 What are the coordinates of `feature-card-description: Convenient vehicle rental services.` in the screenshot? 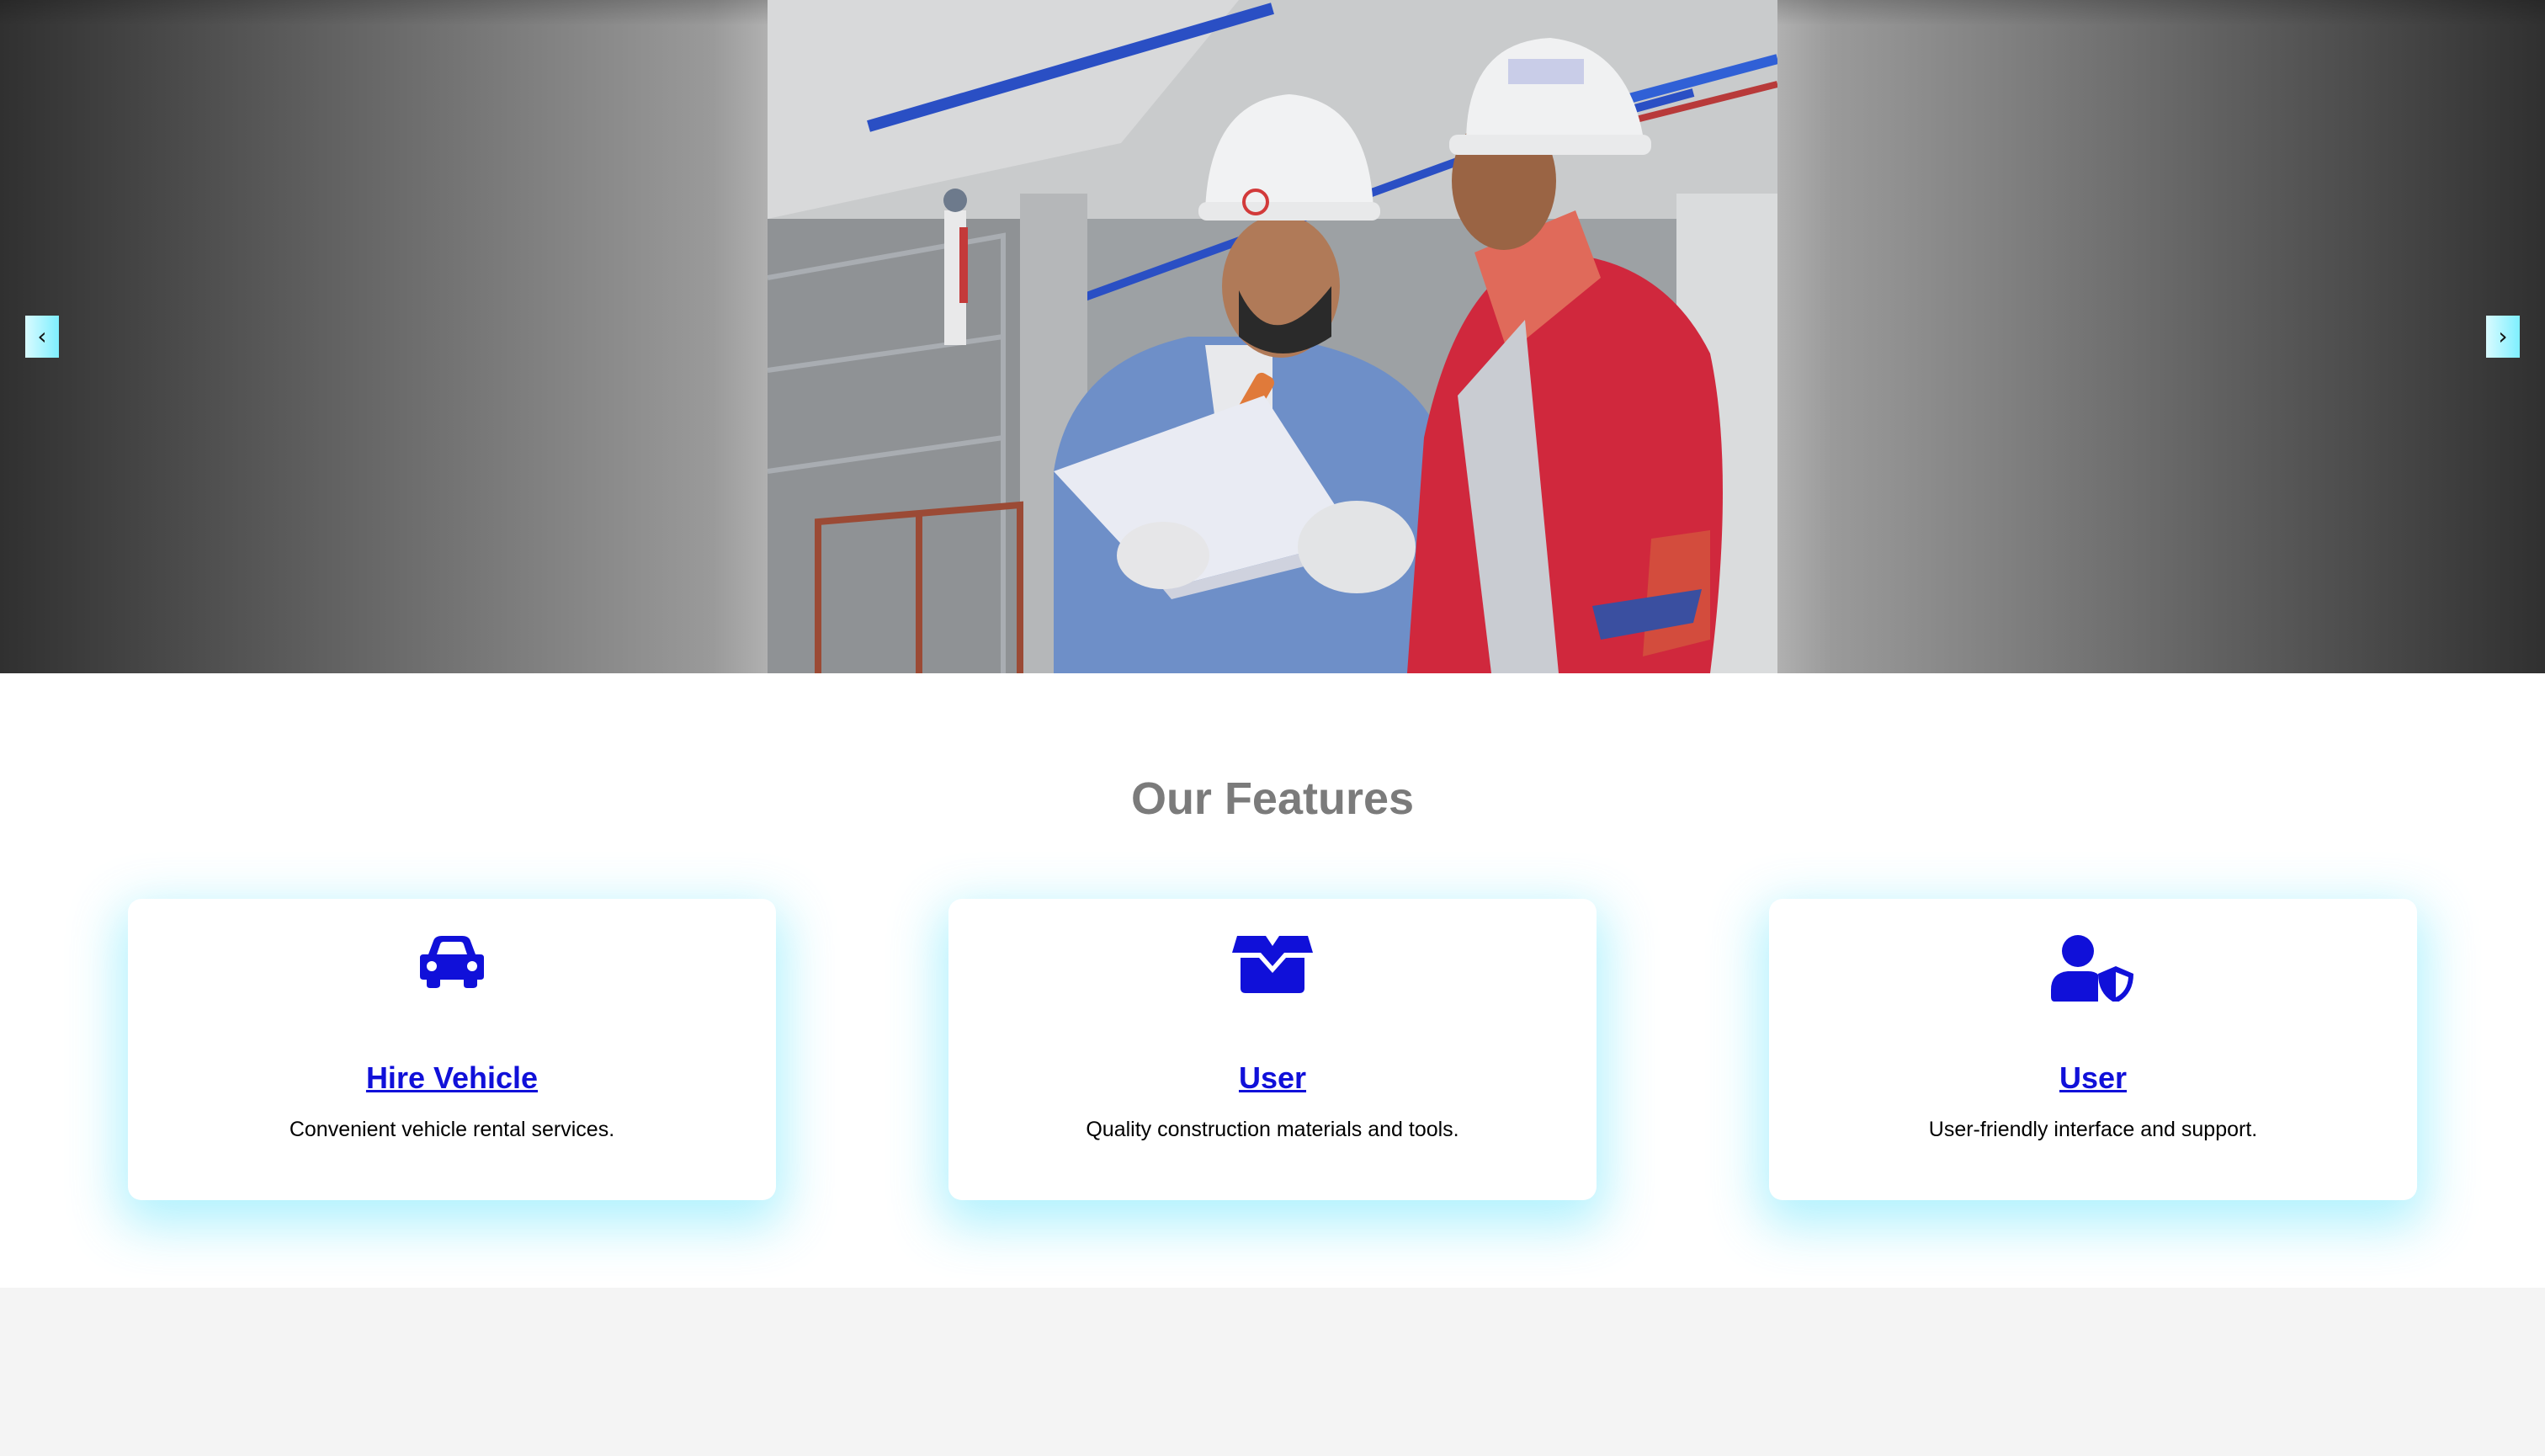 It's located at (452, 1129).